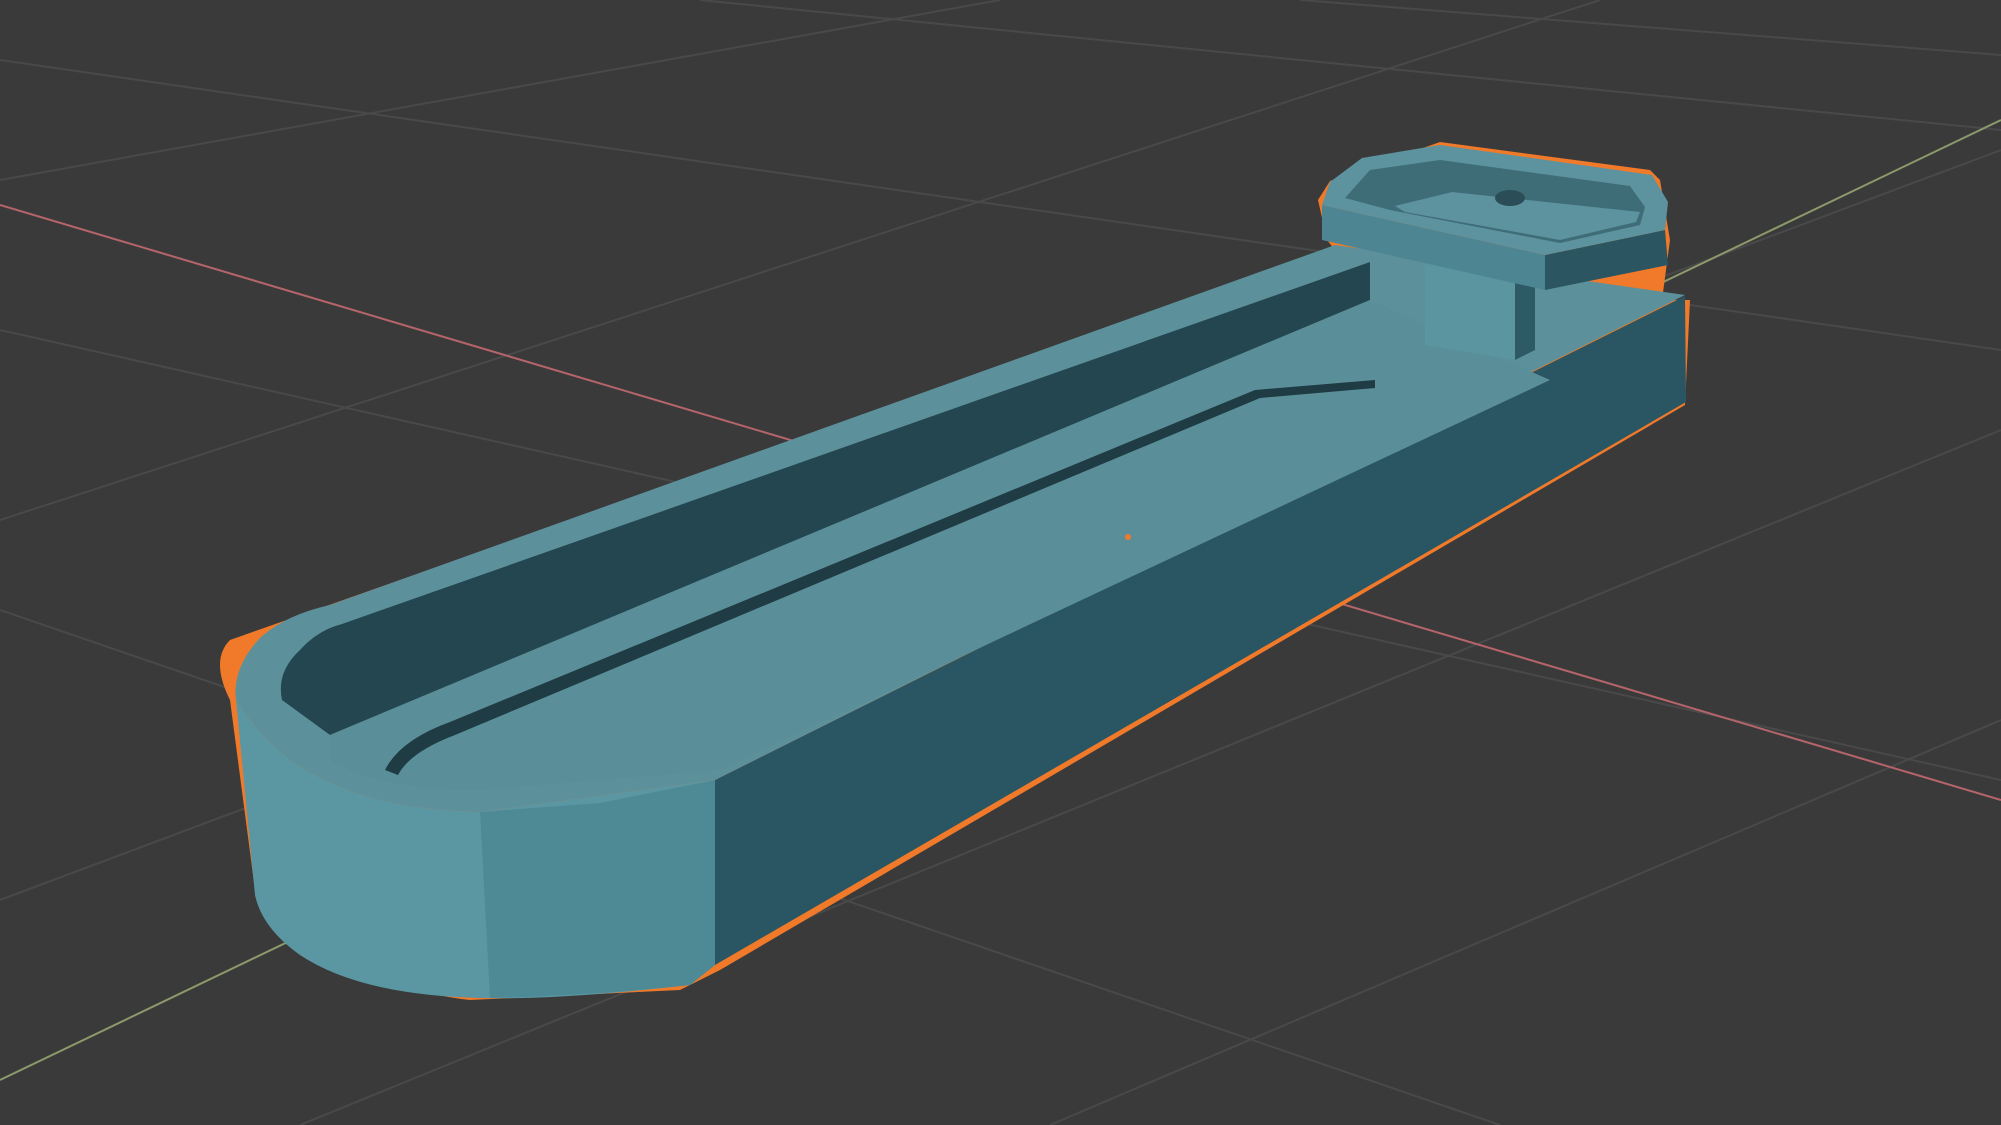  Describe the element at coordinates (1128, 537) in the screenshot. I see `object-origin-dot` at that location.